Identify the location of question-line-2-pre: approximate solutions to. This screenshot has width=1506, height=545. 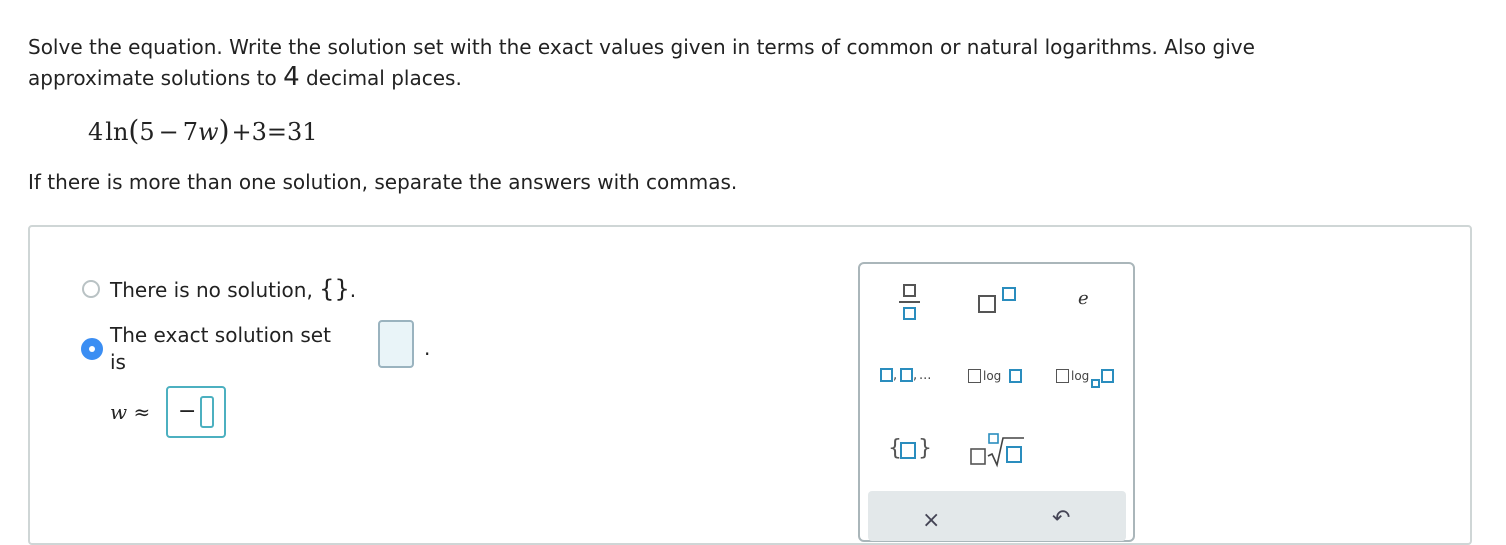
(156, 78).